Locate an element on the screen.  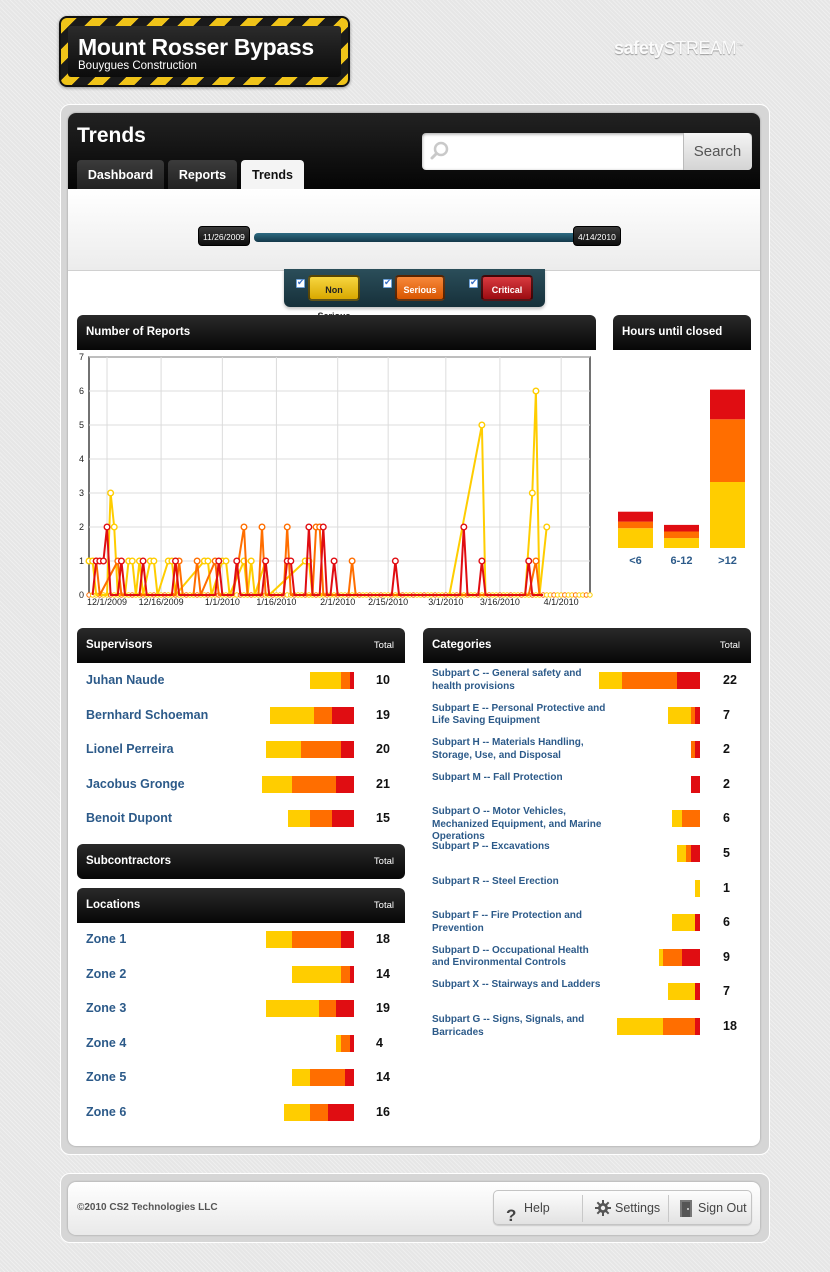
location-severity-bar is located at coordinates (310, 939).